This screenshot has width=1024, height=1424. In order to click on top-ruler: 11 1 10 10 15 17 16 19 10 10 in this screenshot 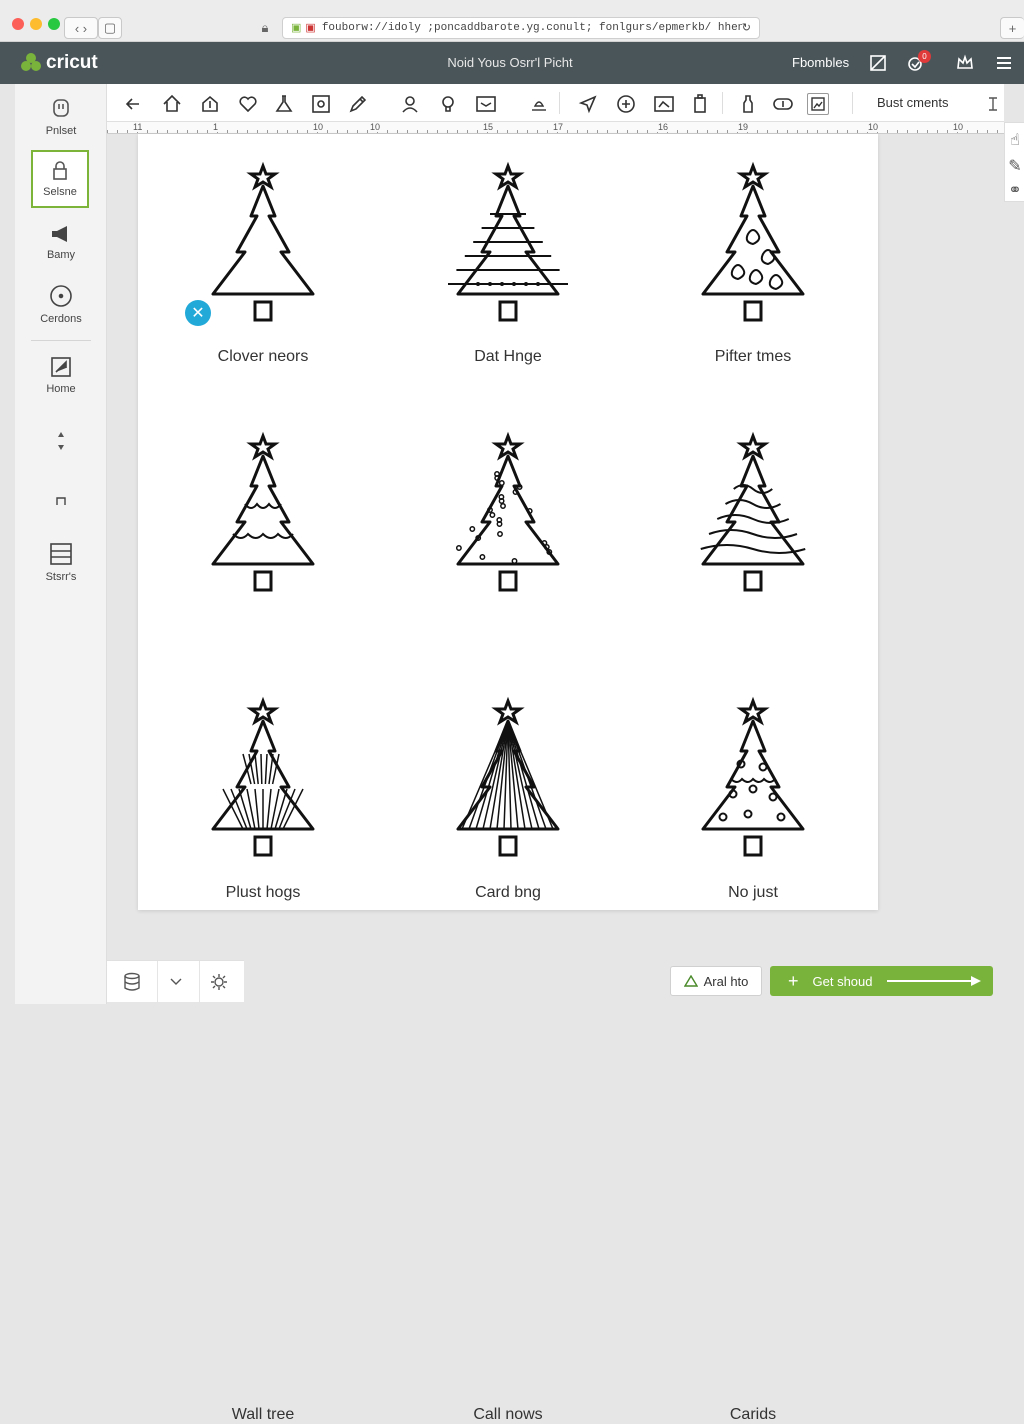, I will do `click(555, 128)`.